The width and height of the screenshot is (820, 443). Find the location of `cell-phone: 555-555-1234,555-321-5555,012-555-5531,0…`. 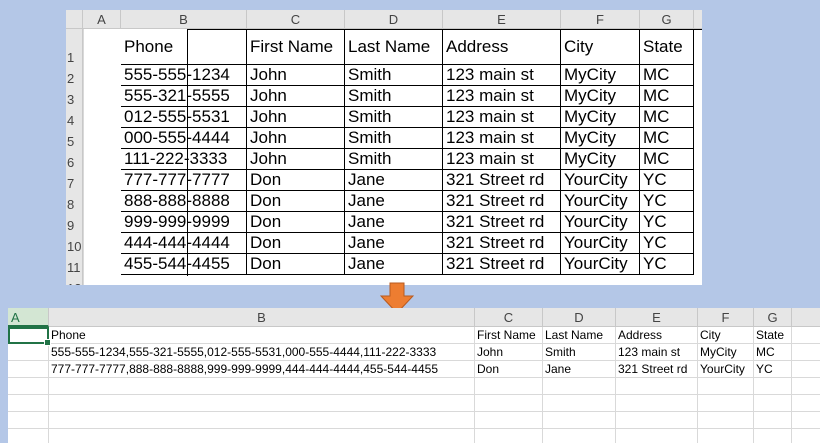

cell-phone: 555-555-1234,555-321-5555,012-555-5531,0… is located at coordinates (262, 352).